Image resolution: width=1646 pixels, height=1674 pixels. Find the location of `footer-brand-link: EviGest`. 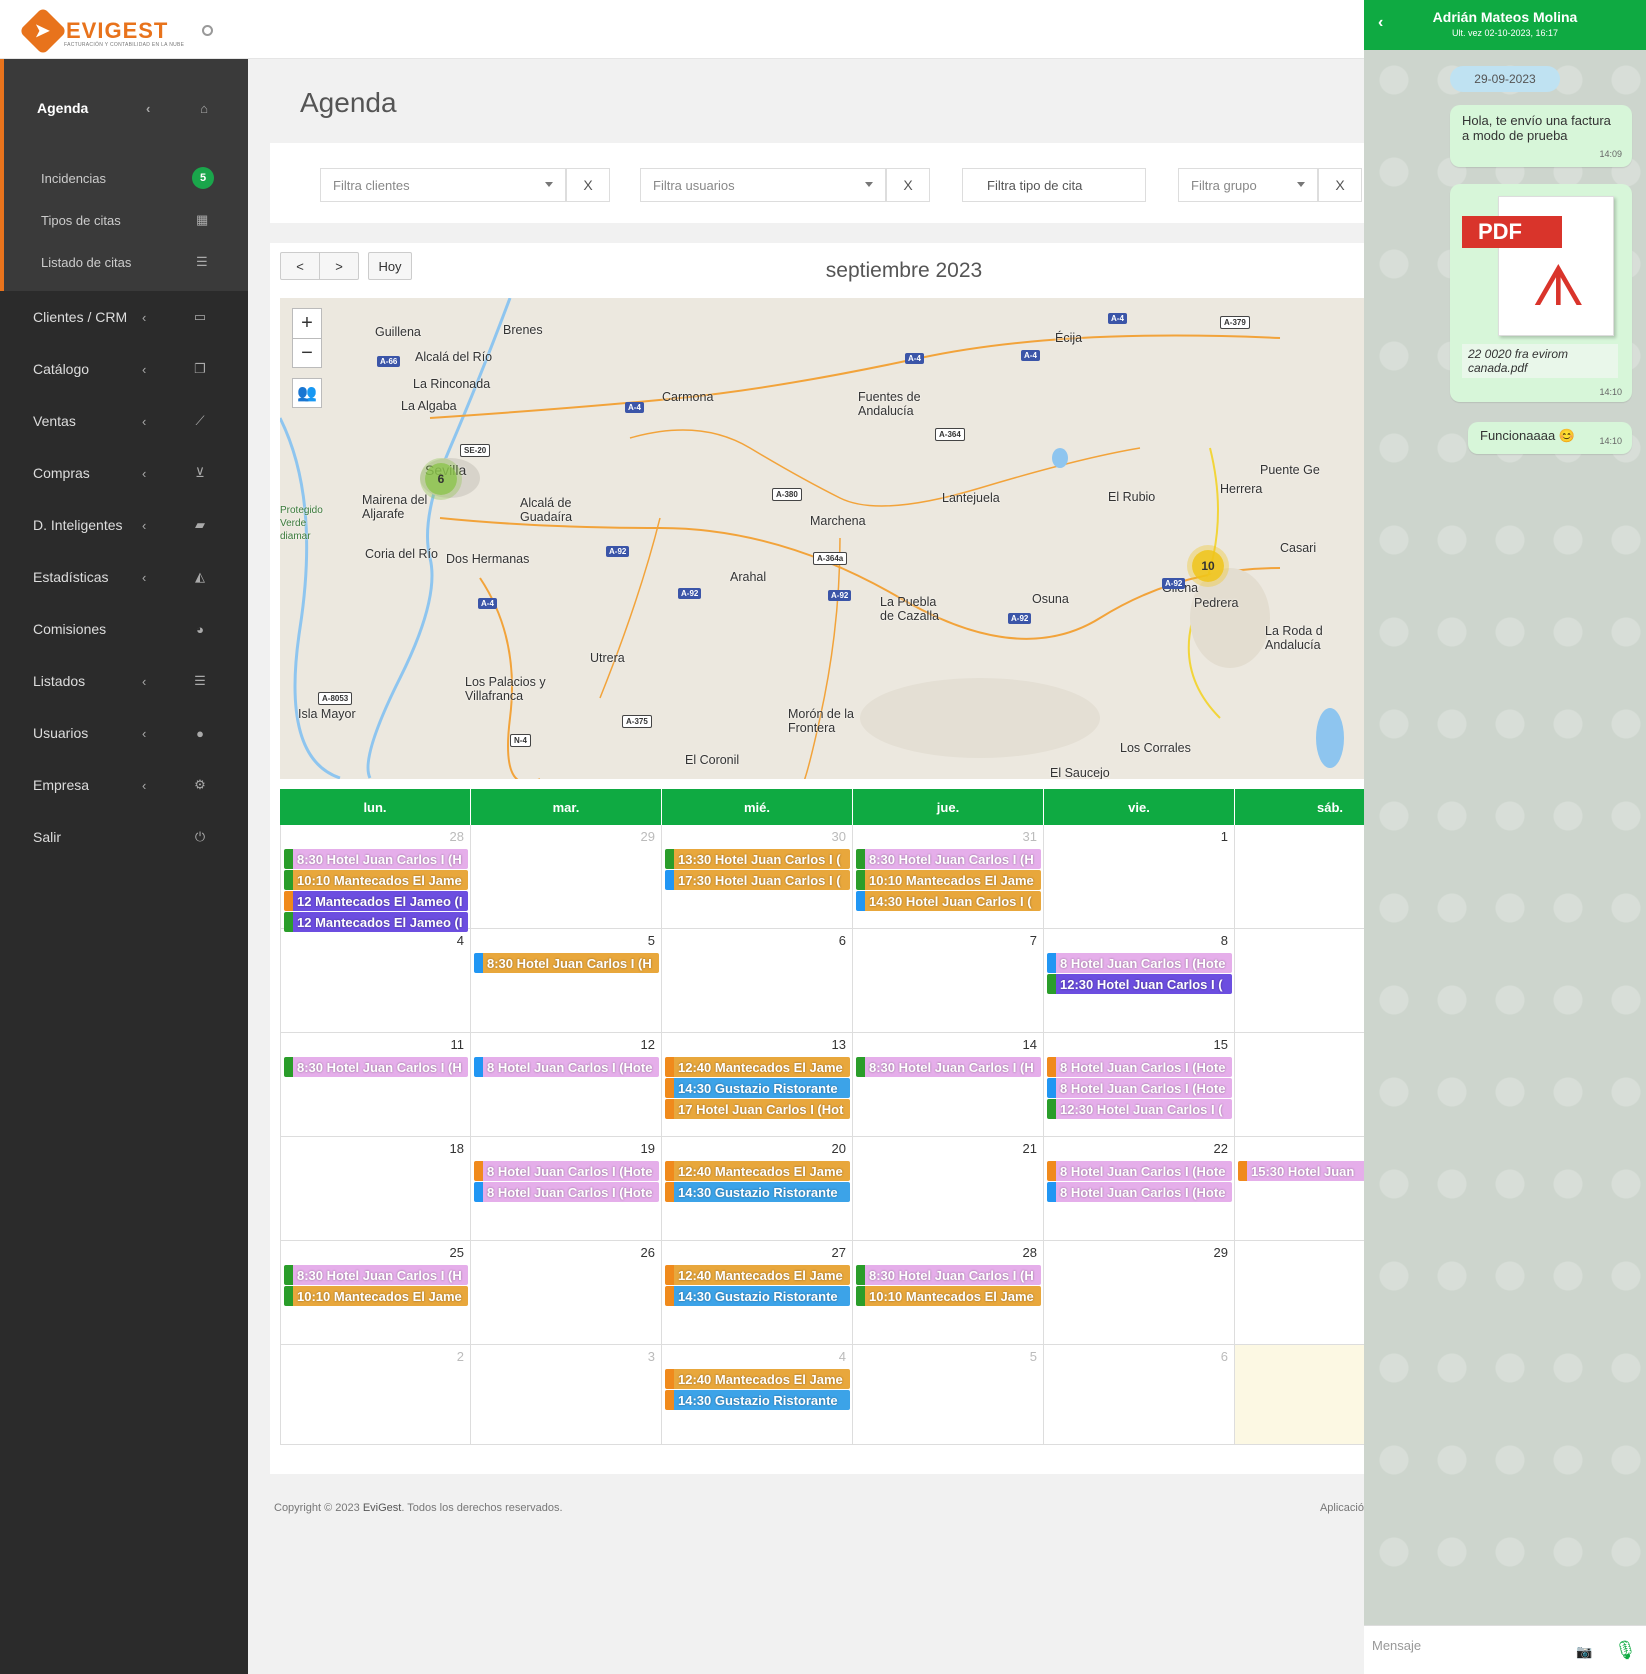

footer-brand-link: EviGest is located at coordinates (382, 1508).